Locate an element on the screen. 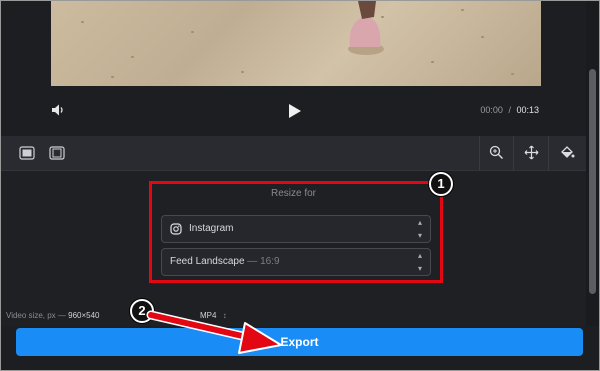 Image resolution: width=600 pixels, height=371 pixels. scrollbar-thumb is located at coordinates (592, 181).